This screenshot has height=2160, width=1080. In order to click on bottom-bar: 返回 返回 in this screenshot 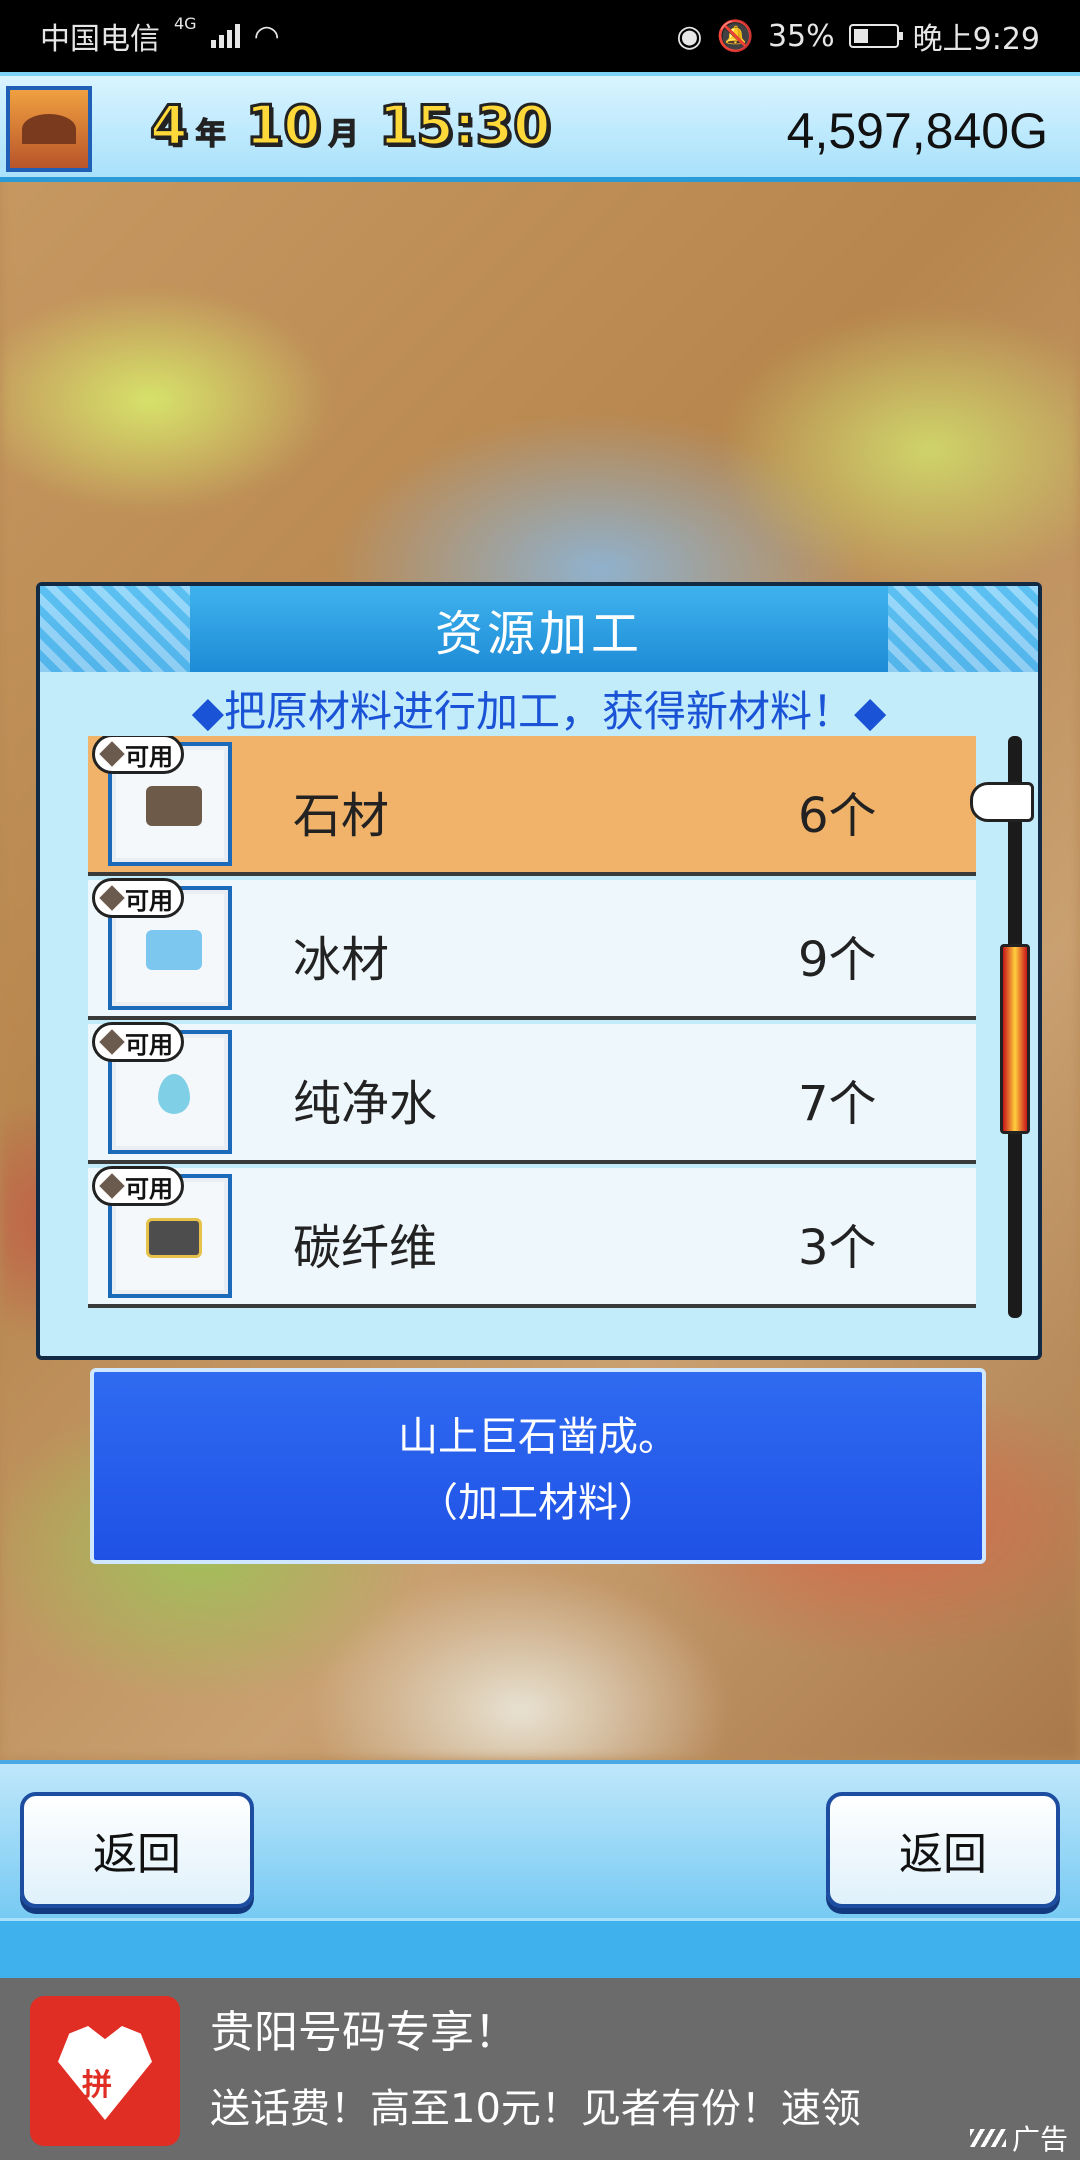, I will do `click(540, 1870)`.